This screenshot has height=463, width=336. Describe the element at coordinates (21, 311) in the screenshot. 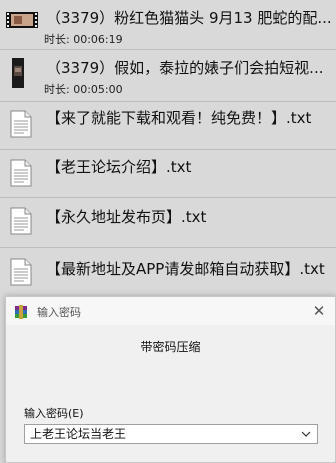

I see `winrar-icon` at that location.